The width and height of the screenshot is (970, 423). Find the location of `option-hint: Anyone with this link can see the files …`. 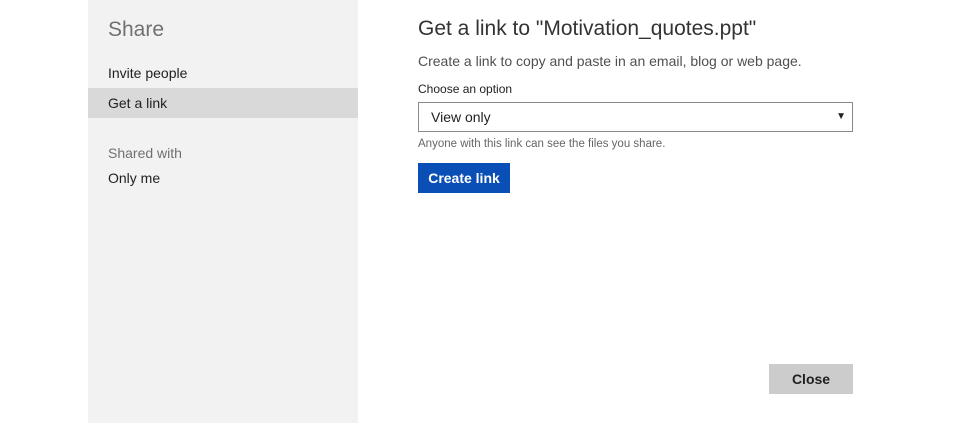

option-hint: Anyone with this link can see the files … is located at coordinates (542, 144).